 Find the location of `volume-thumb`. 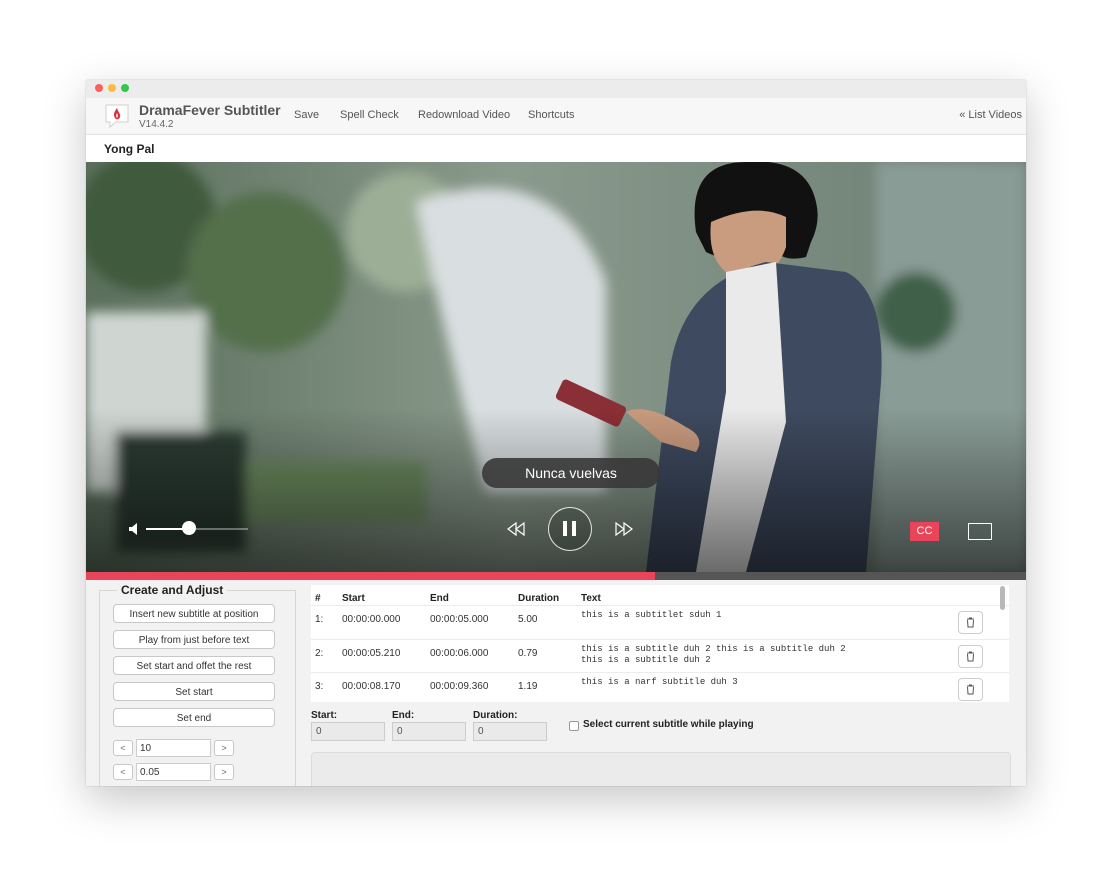

volume-thumb is located at coordinates (188, 528).